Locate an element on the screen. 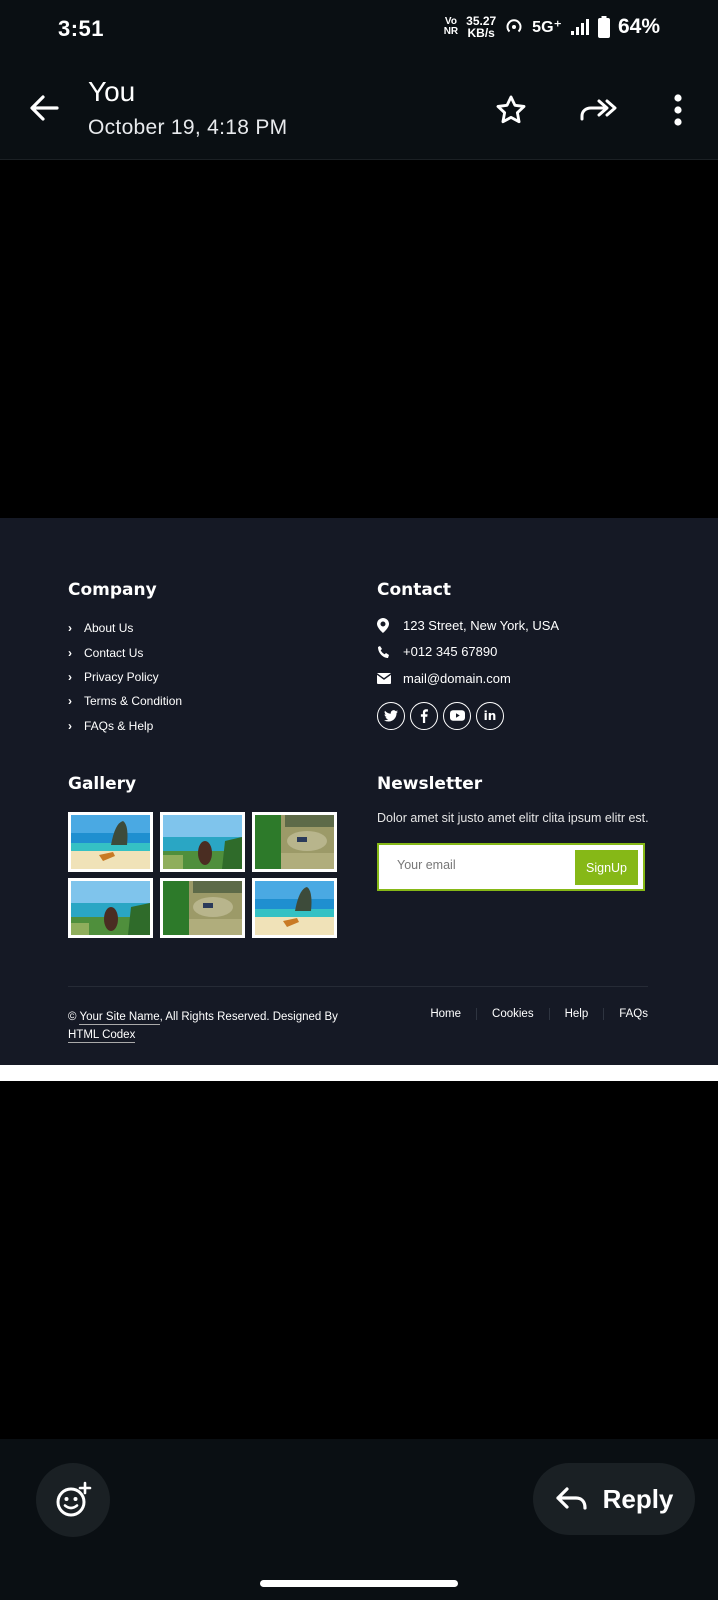  forward-icon is located at coordinates (598, 110).